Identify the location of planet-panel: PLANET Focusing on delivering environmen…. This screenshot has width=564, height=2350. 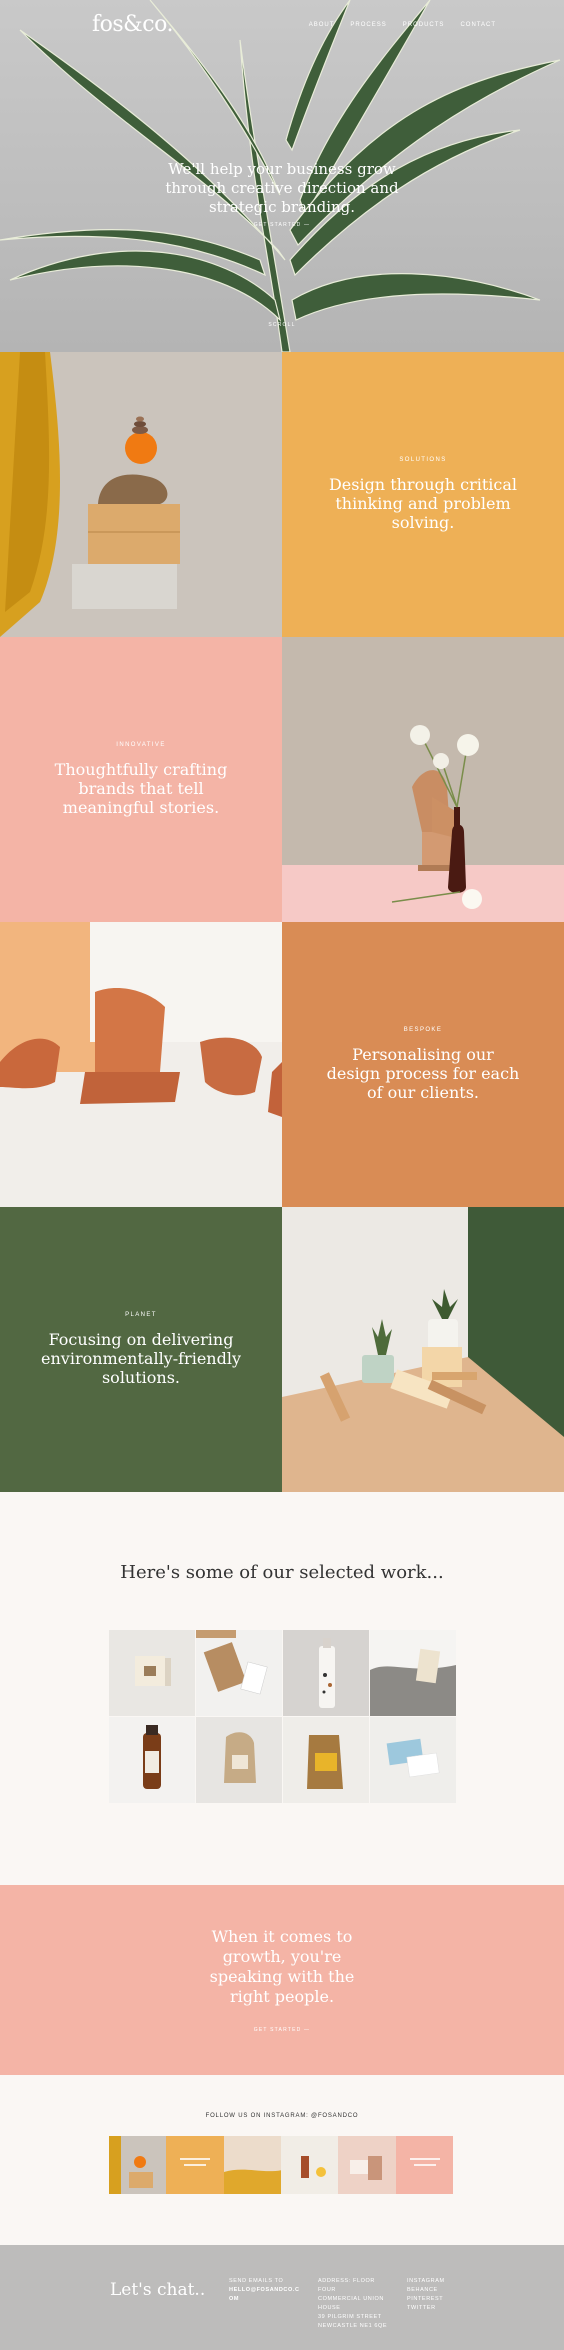
(141, 1349).